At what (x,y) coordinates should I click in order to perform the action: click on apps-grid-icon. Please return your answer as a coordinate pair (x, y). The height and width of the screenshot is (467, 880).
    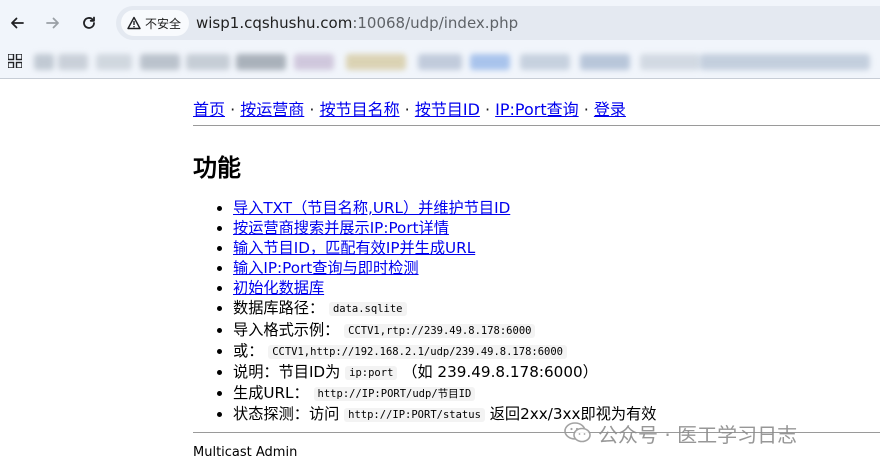
    Looking at the image, I should click on (15, 61).